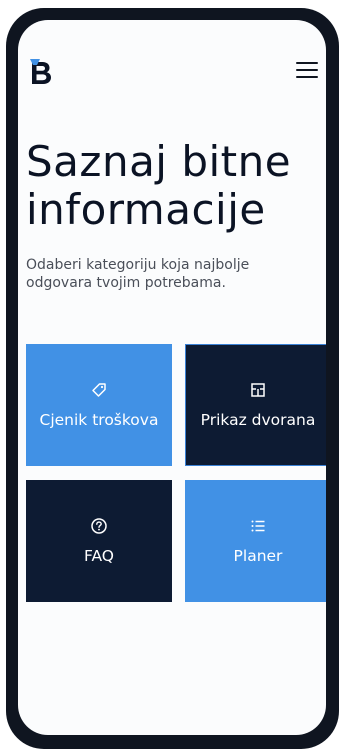 This screenshot has height=749, width=339. What do you see at coordinates (99, 541) in the screenshot?
I see `tile-faq: FAQ` at bounding box center [99, 541].